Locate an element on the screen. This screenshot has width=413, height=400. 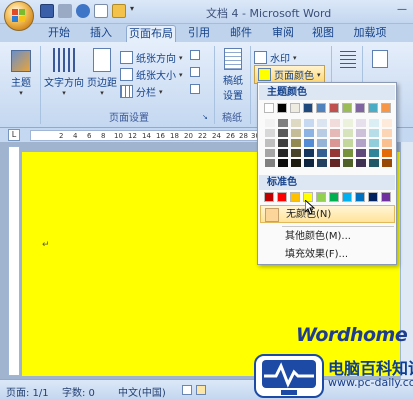
tab-references: 引用 is located at coordinates (199, 33).